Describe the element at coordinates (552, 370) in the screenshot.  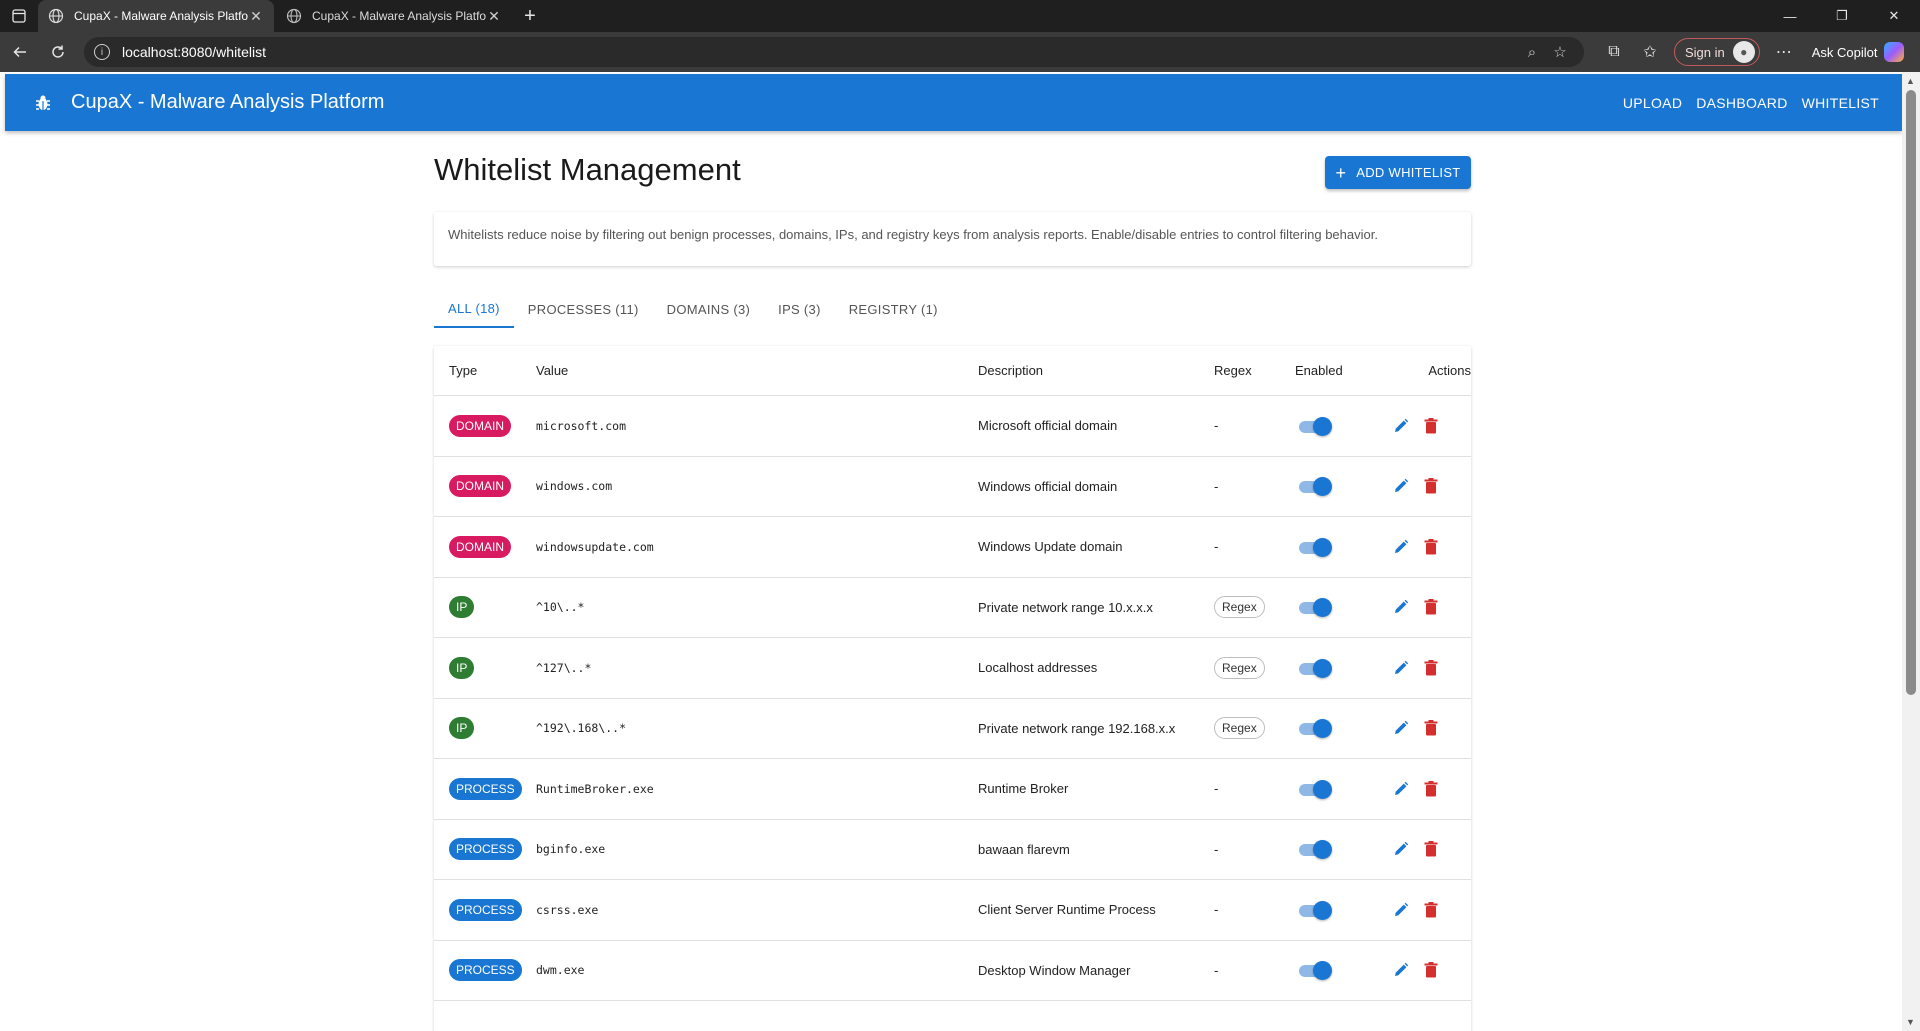
I see `header-value: Value` at that location.